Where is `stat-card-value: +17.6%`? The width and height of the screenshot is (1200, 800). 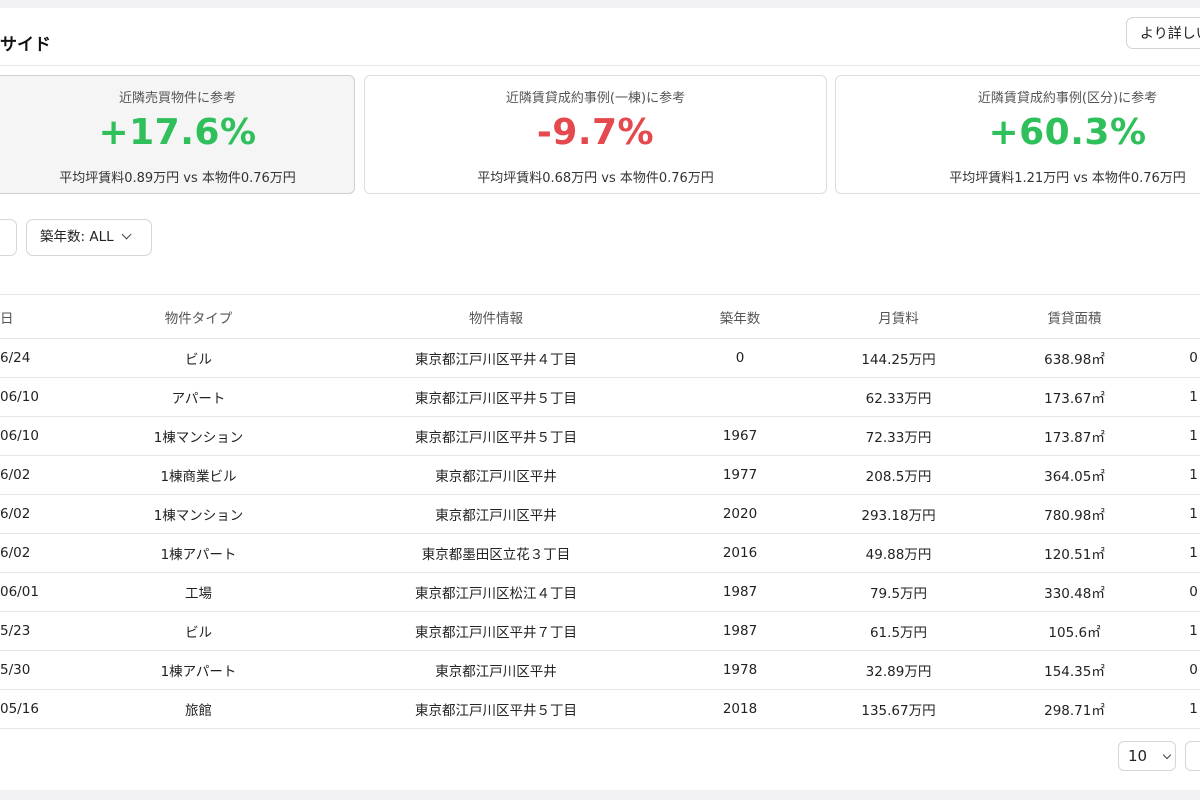
stat-card-value: +17.6% is located at coordinates (177, 132).